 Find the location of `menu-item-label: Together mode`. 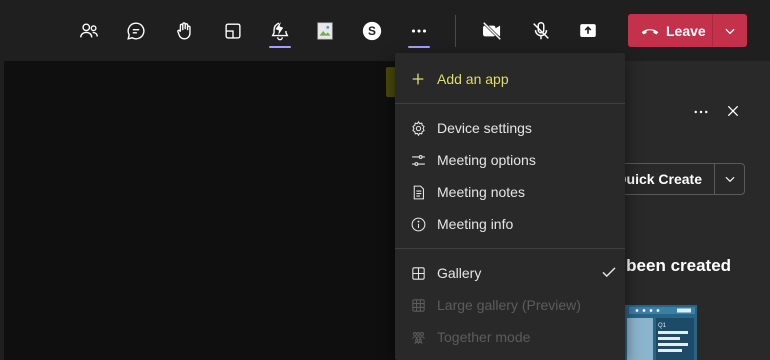

menu-item-label: Together mode is located at coordinates (484, 337).